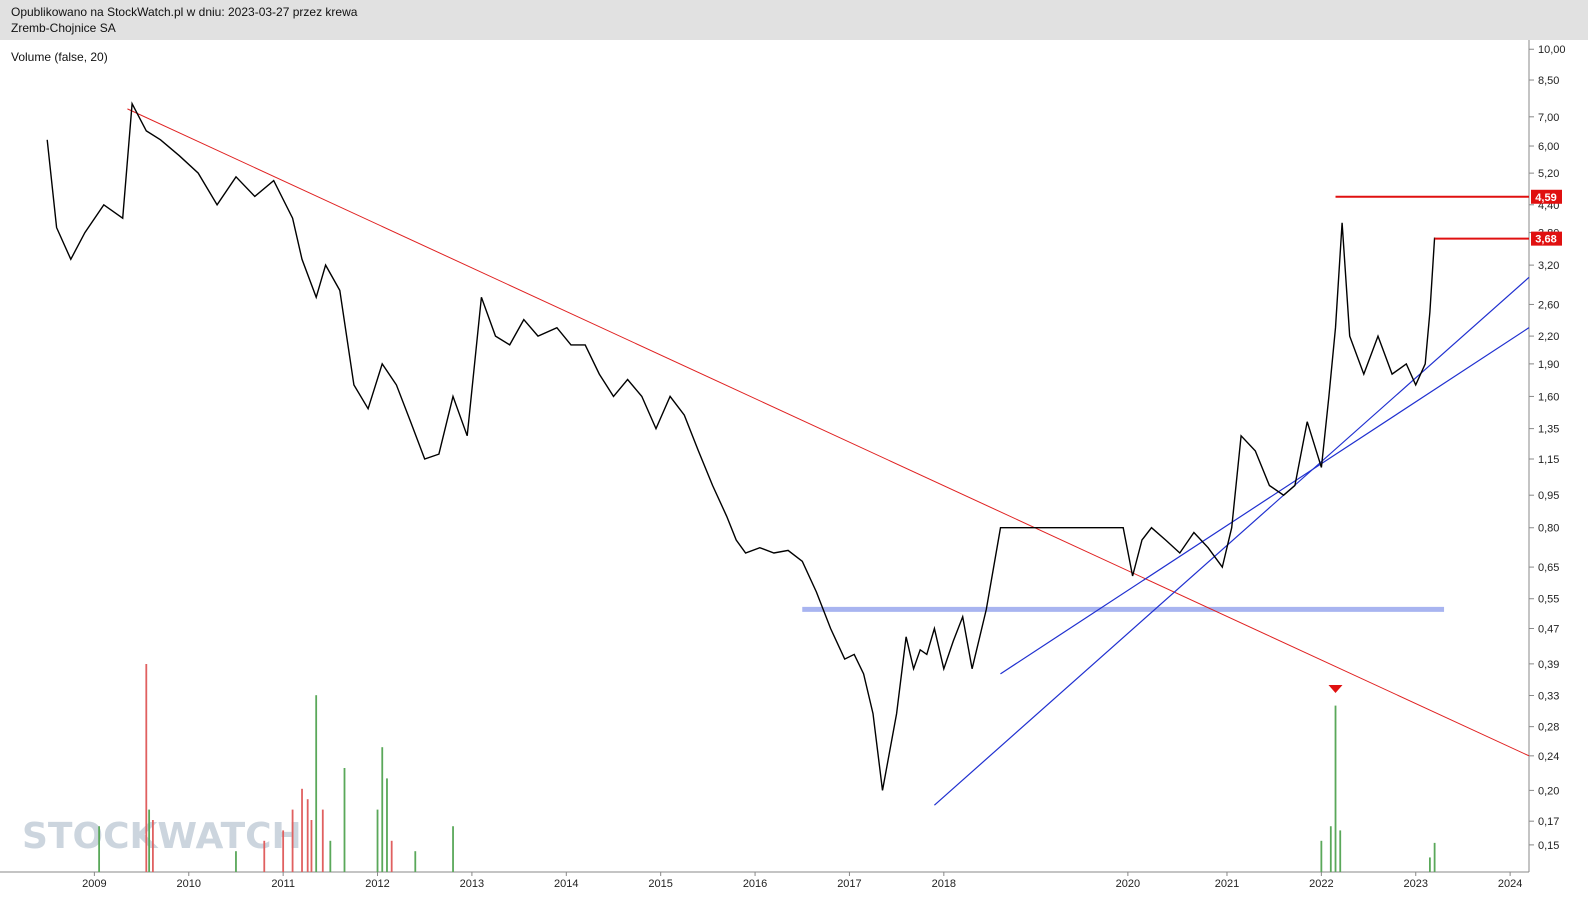 Image resolution: width=1588 pixels, height=901 pixels. Describe the element at coordinates (1128, 884) in the screenshot. I see `x-tick-label: 2020` at that location.